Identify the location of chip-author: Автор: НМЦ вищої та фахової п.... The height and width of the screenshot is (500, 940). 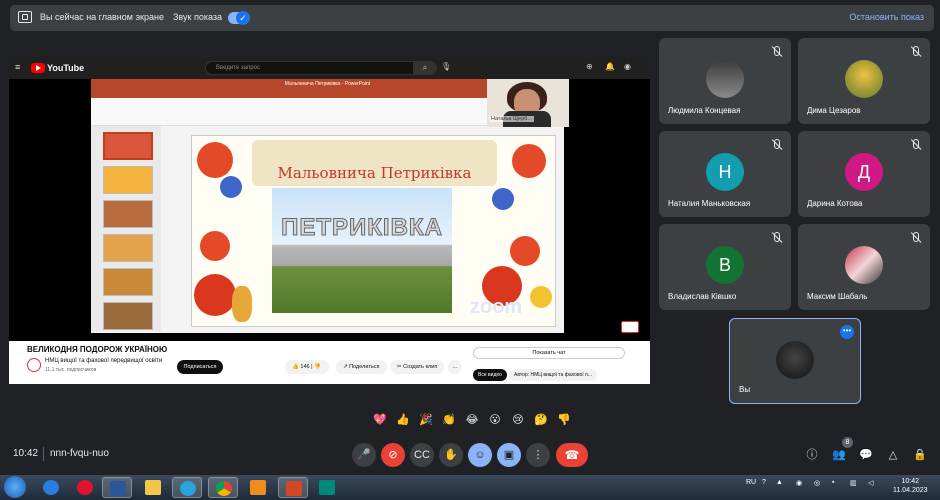
(553, 375).